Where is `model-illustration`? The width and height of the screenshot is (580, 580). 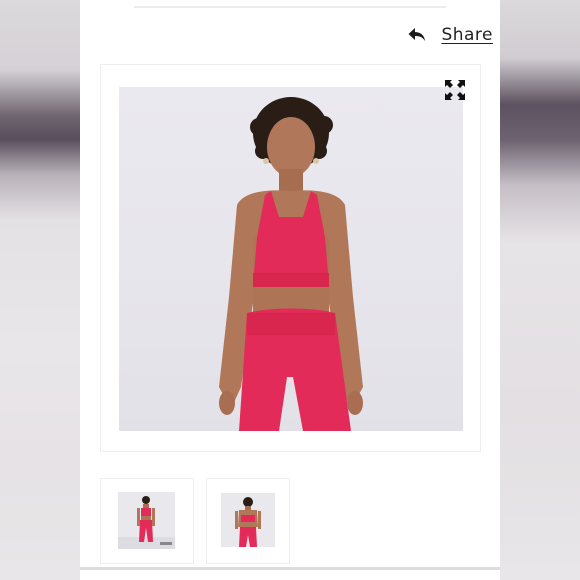 model-illustration is located at coordinates (291, 264).